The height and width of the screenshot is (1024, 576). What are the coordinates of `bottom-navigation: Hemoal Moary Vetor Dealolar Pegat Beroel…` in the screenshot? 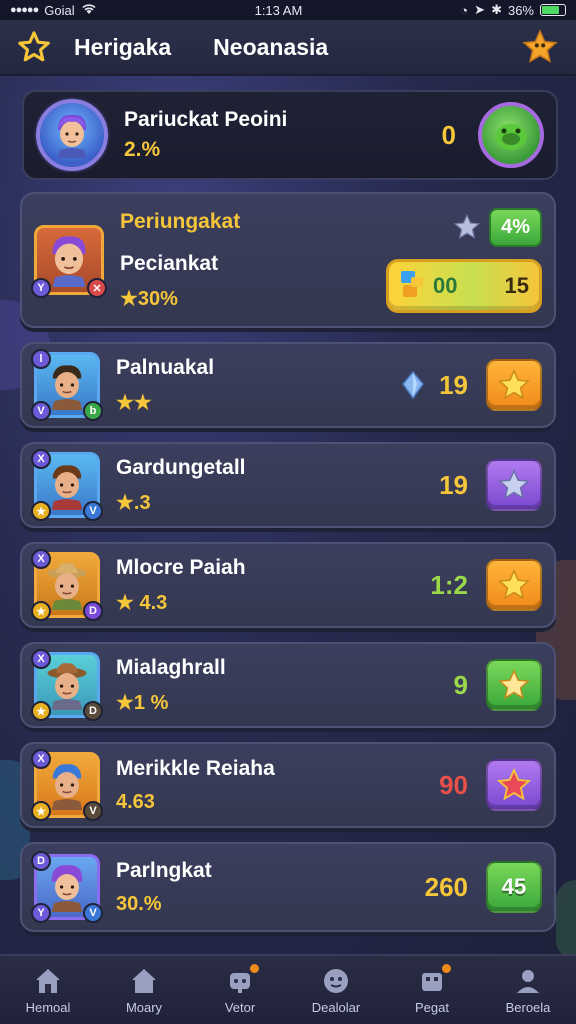 It's located at (288, 989).